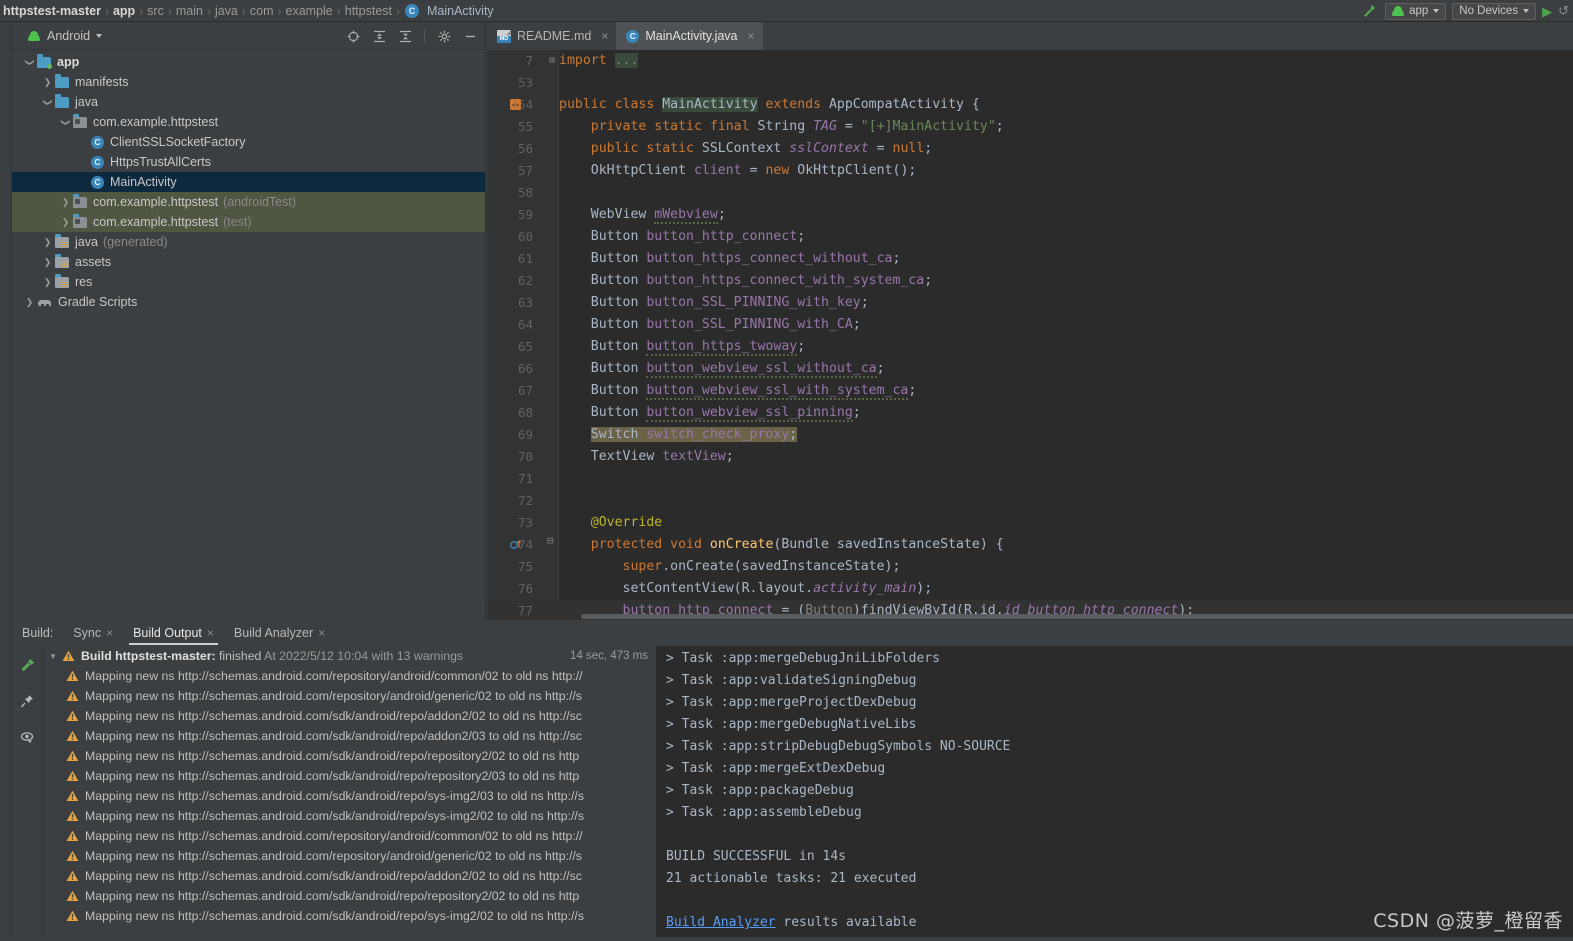 The width and height of the screenshot is (1573, 941). I want to click on build-tab-build-output: Build Output ×, so click(173, 633).